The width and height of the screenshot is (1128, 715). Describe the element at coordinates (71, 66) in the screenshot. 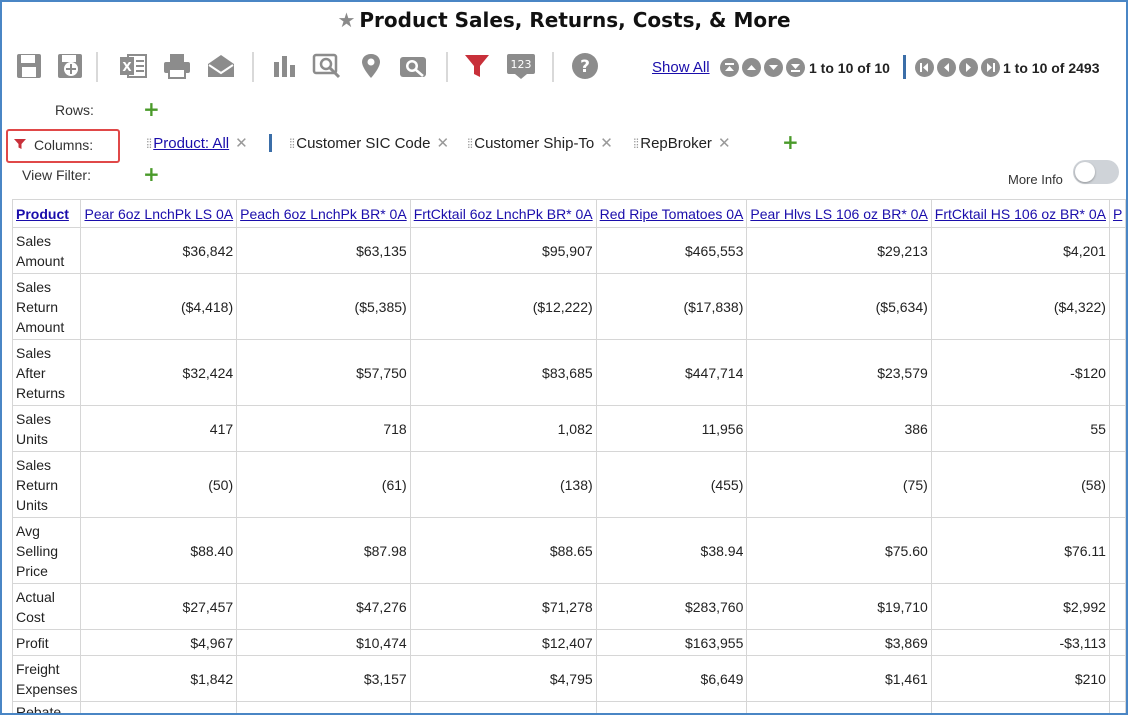

I see `save-as-icon` at that location.